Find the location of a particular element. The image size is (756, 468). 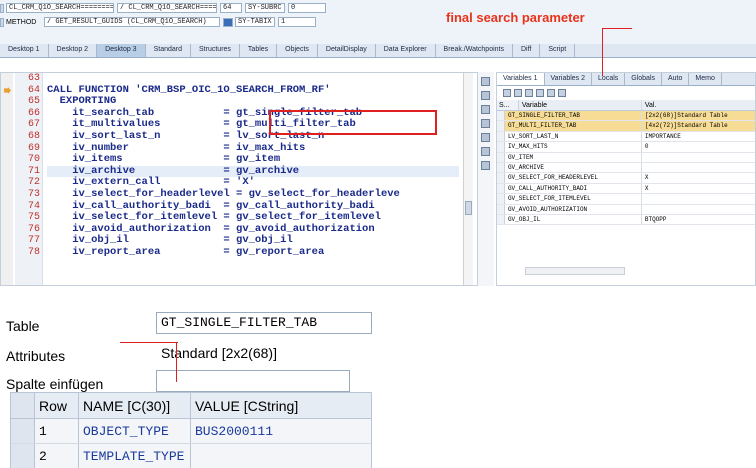

tab-data-explorer: Data Explorer is located at coordinates (406, 50).